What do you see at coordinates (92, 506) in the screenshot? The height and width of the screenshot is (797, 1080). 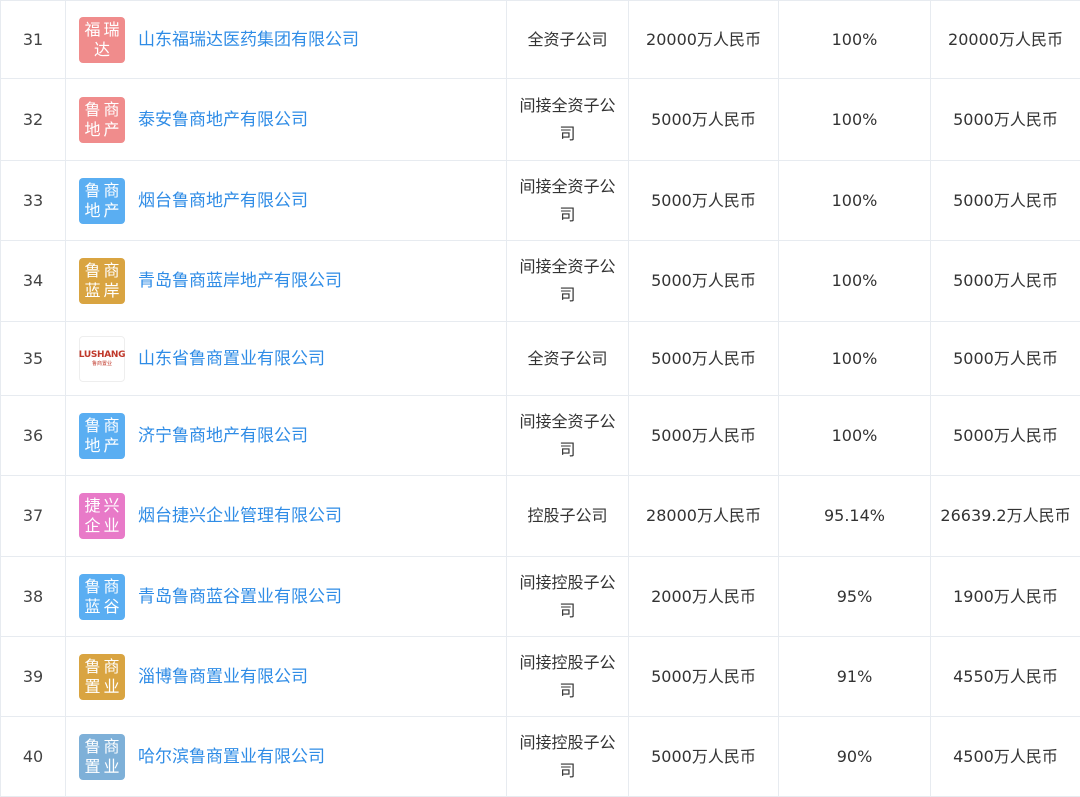 I see `logo-char: 捷` at bounding box center [92, 506].